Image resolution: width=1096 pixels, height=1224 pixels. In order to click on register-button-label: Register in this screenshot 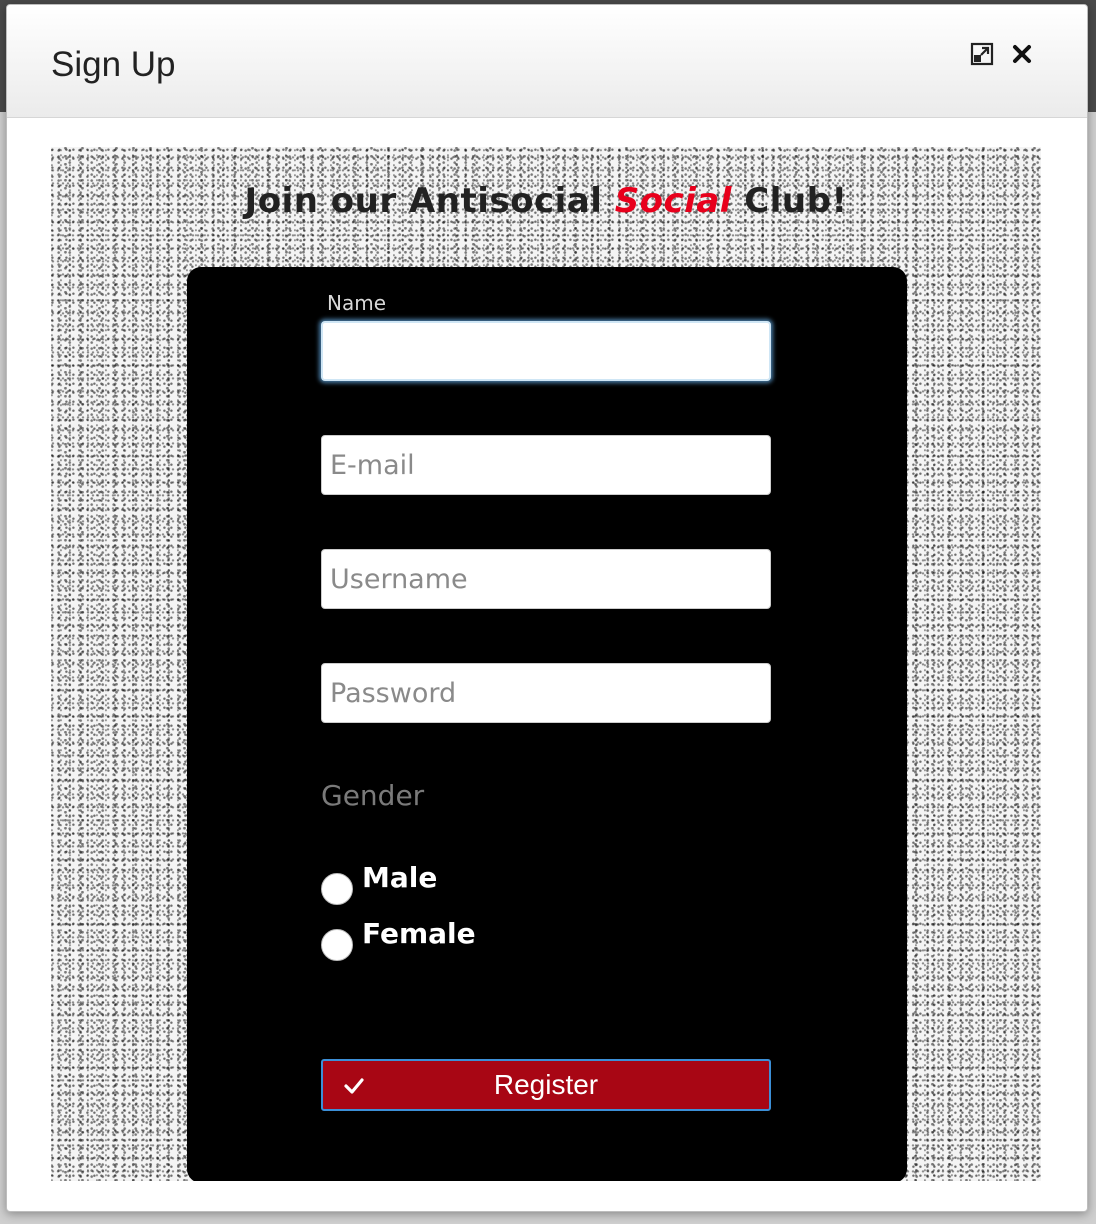, I will do `click(546, 1084)`.